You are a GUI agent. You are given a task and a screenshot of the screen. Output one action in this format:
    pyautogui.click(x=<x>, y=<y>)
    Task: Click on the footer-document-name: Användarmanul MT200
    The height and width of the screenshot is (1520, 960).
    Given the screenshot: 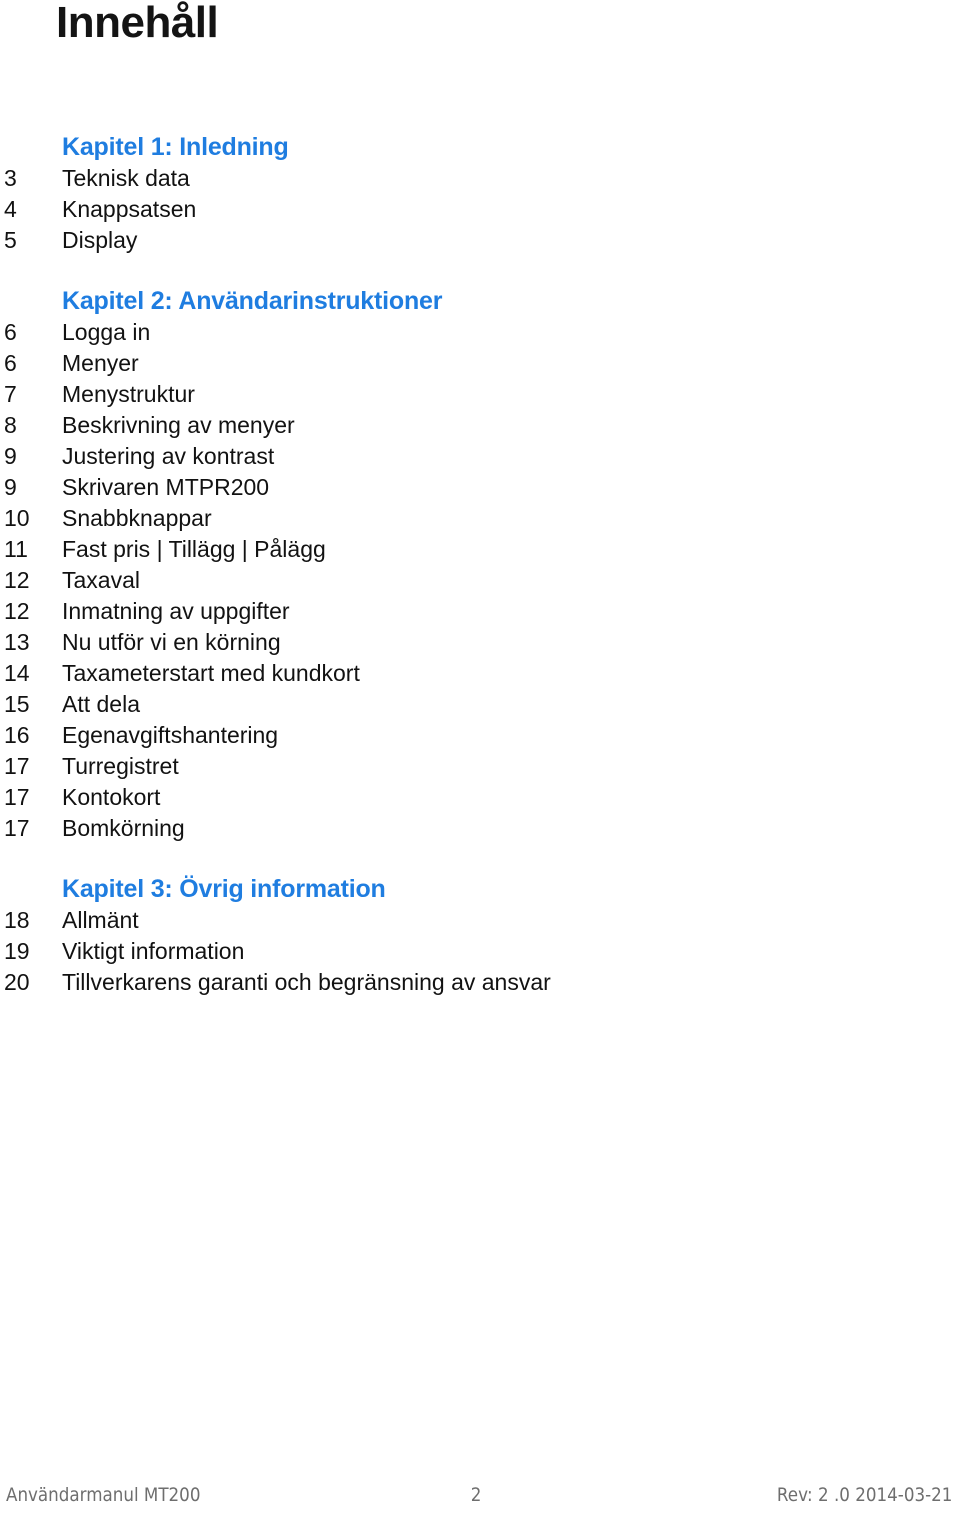 What is the action you would take?
    pyautogui.click(x=103, y=1495)
    